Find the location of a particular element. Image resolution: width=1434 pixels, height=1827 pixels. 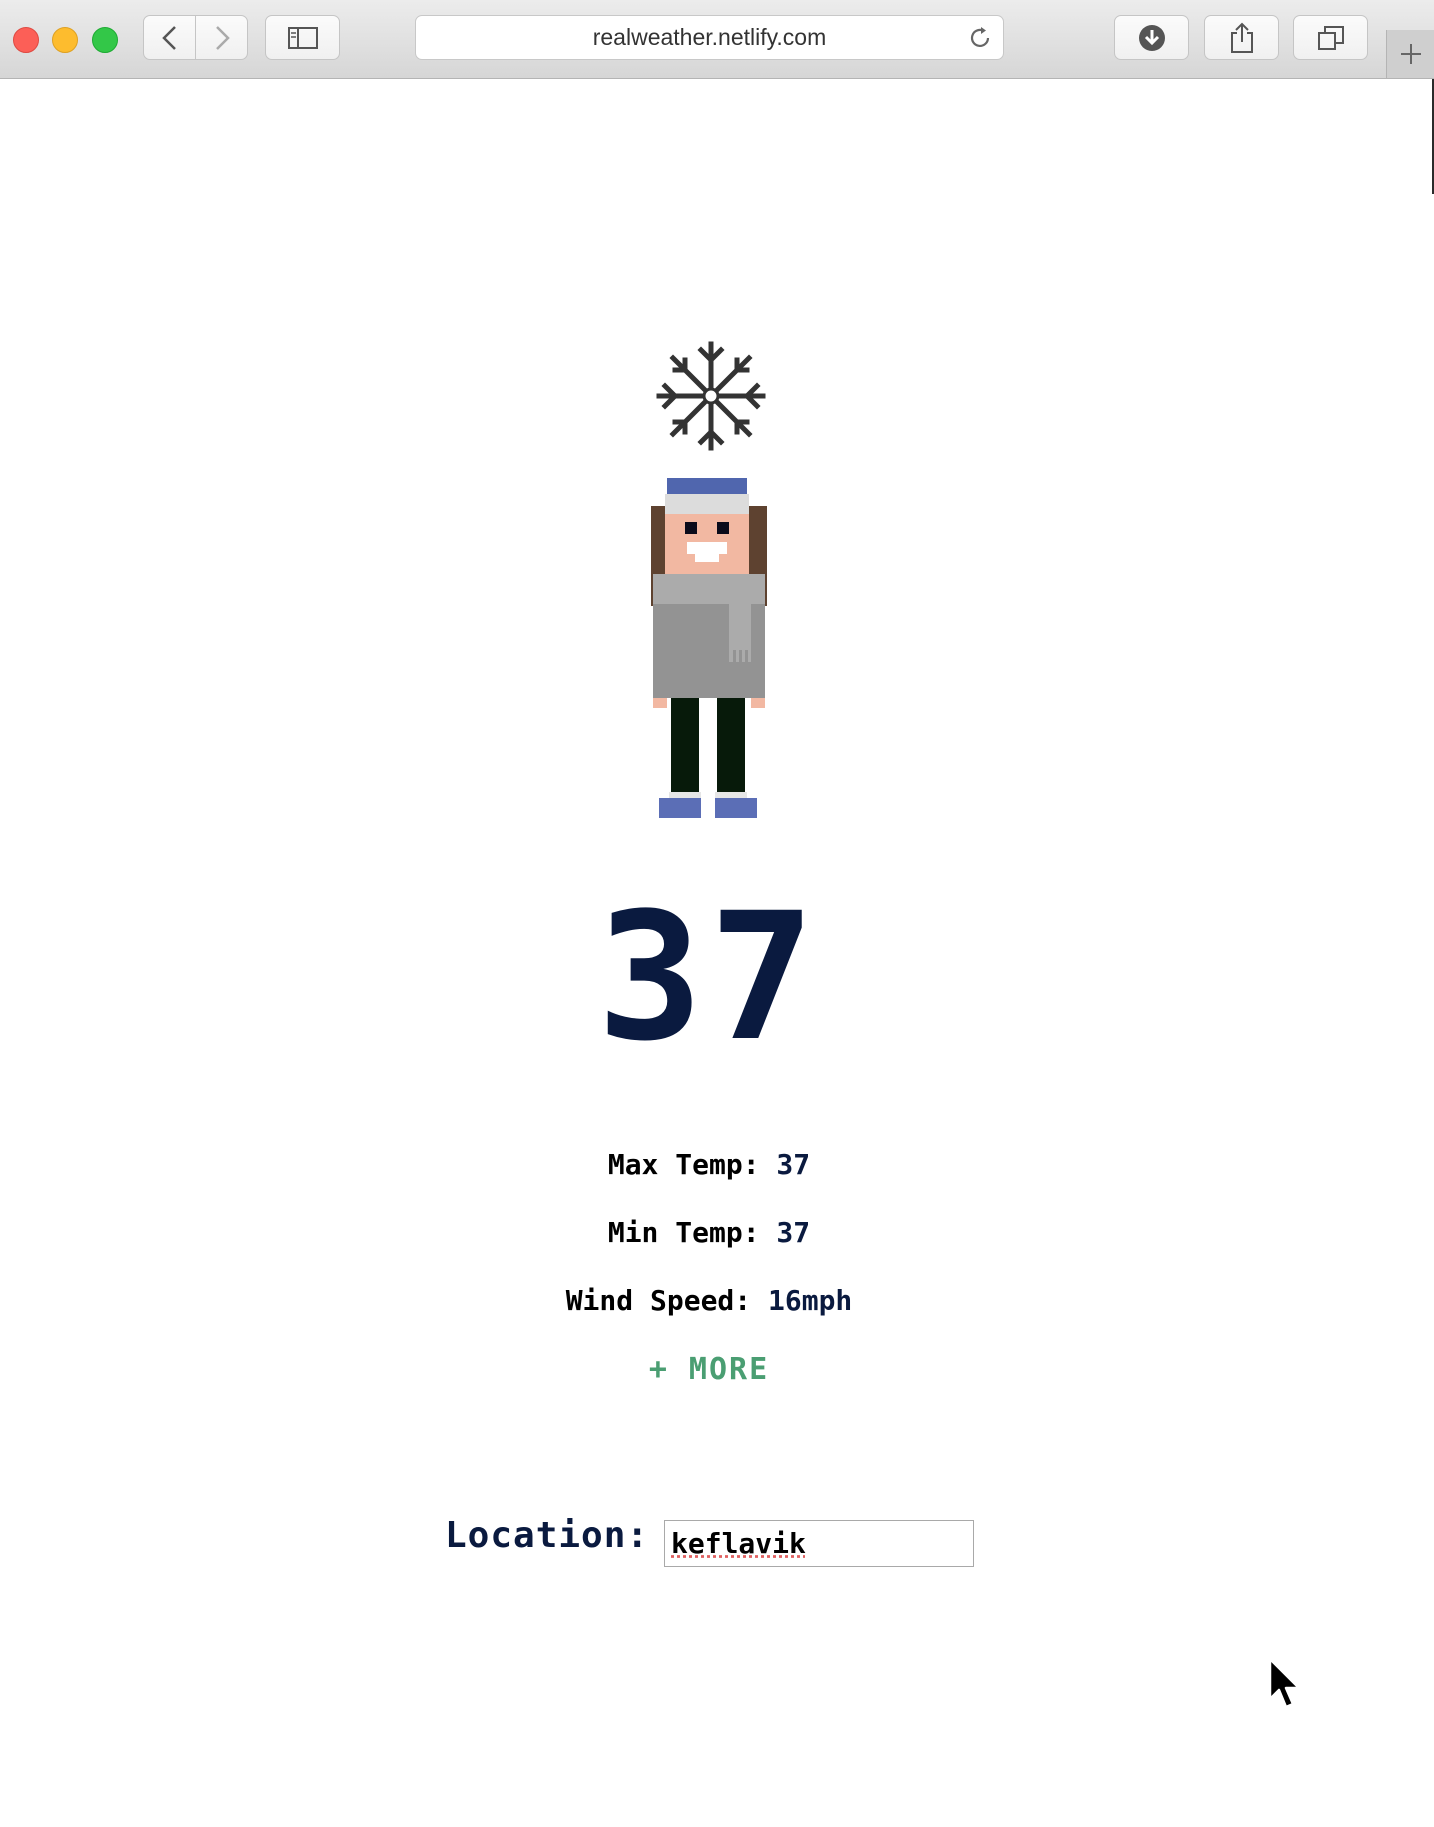

chevron-left-icon is located at coordinates (168, 37).